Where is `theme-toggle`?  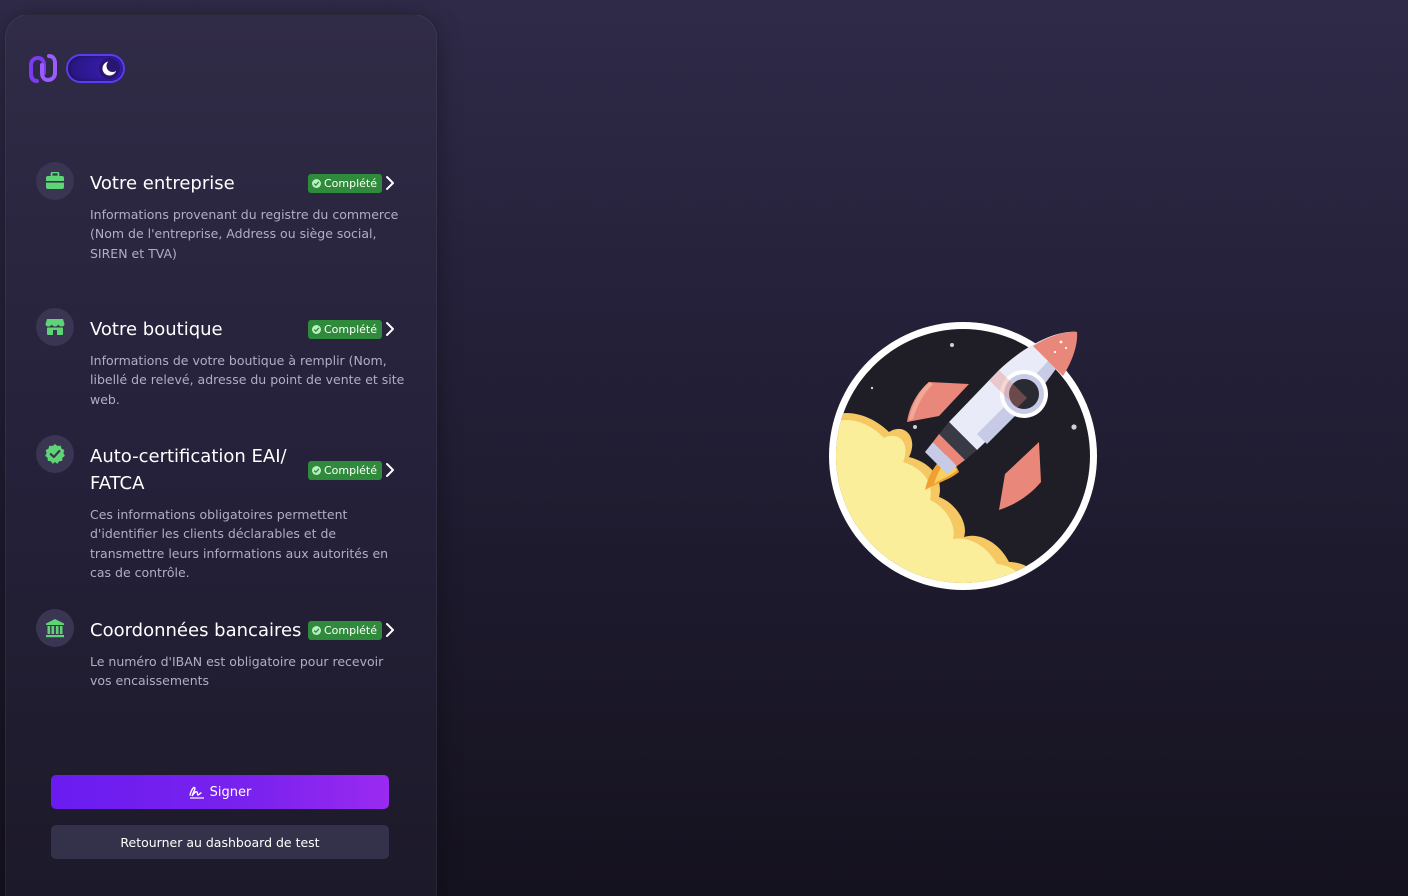
theme-toggle is located at coordinates (95, 68).